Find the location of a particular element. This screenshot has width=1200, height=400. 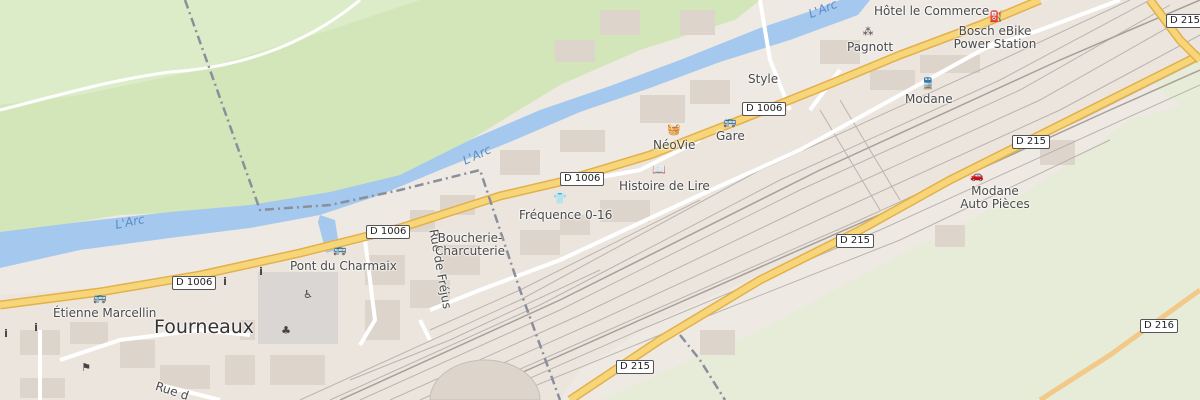

town-label-fourneaux: Fourneaux is located at coordinates (204, 327).